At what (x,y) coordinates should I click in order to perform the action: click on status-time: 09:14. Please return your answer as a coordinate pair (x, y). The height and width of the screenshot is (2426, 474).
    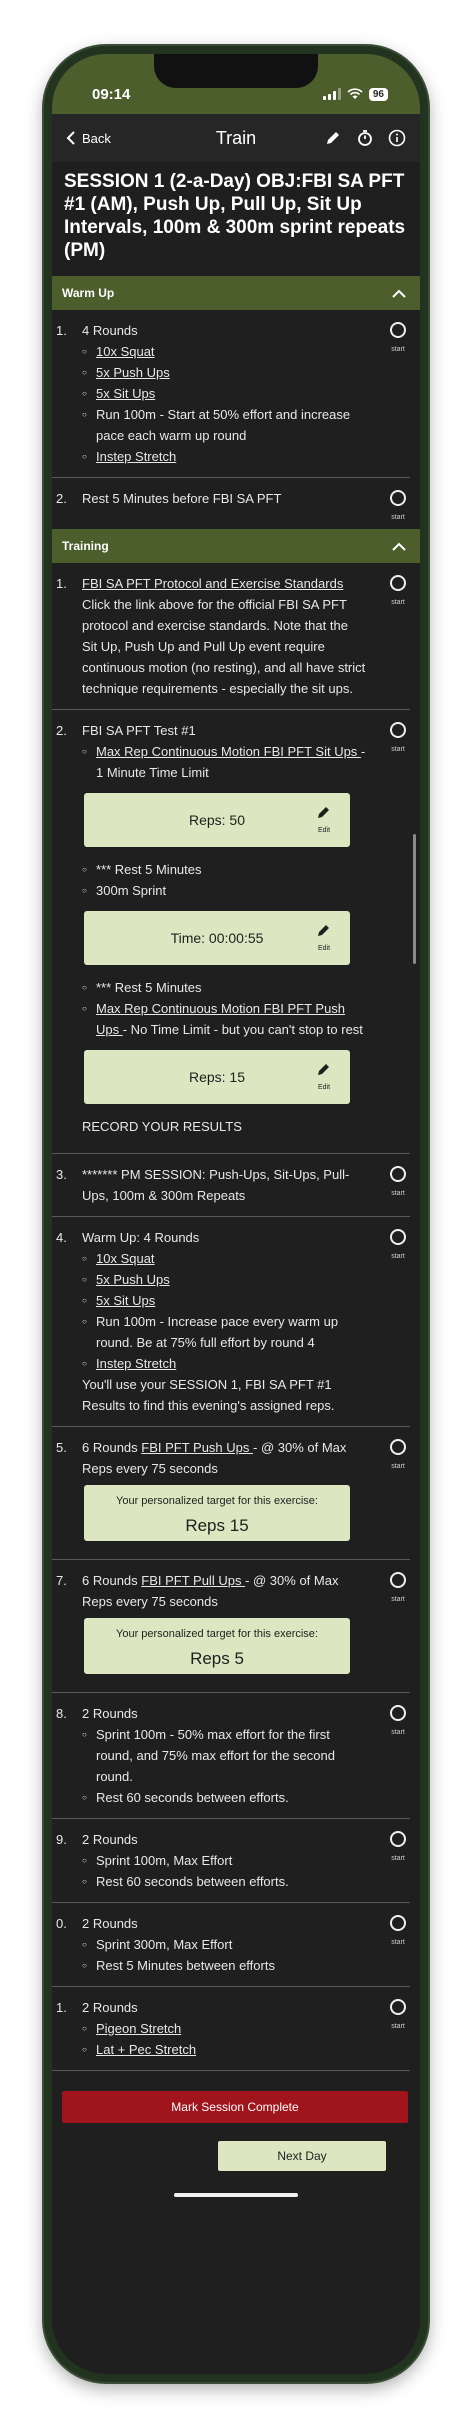
    Looking at the image, I should click on (111, 94).